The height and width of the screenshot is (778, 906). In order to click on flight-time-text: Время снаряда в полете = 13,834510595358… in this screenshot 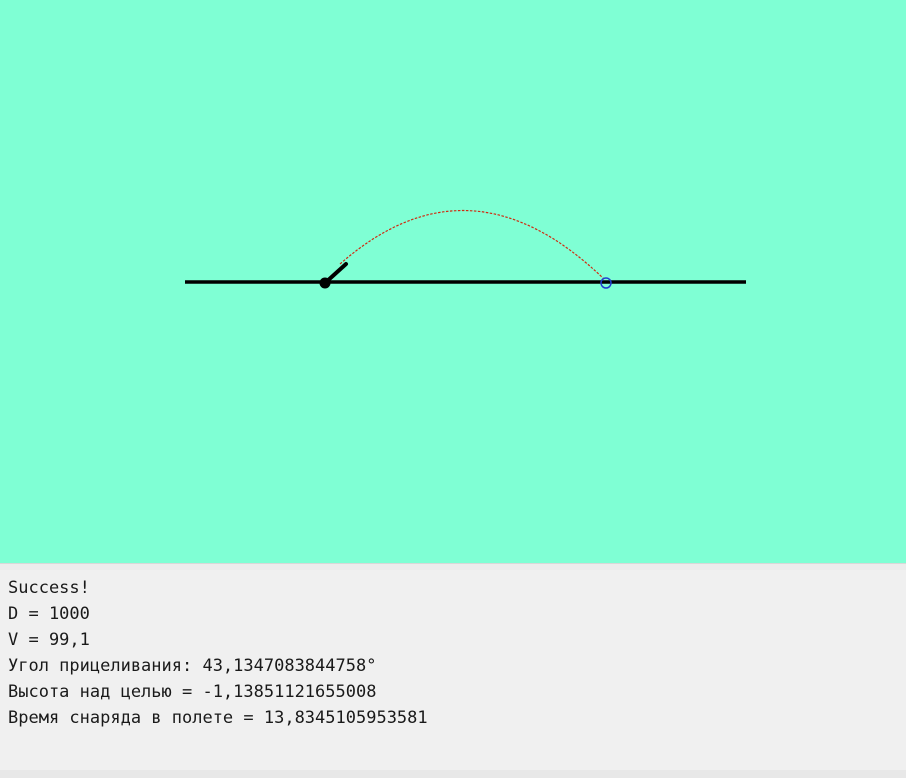, I will do `click(218, 718)`.